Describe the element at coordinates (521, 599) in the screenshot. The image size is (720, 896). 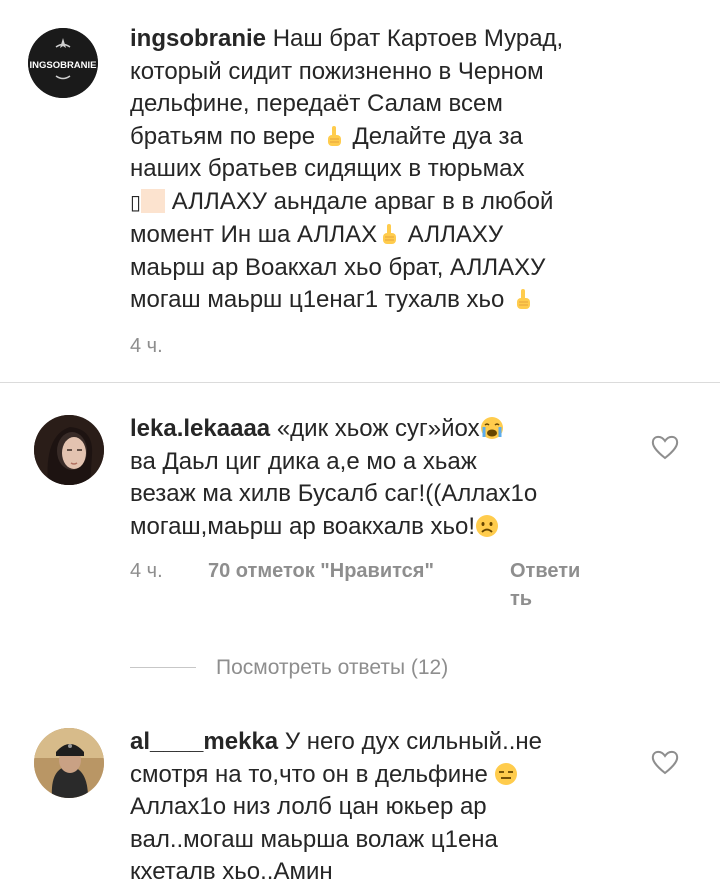
I see `reply-label: ть` at that location.